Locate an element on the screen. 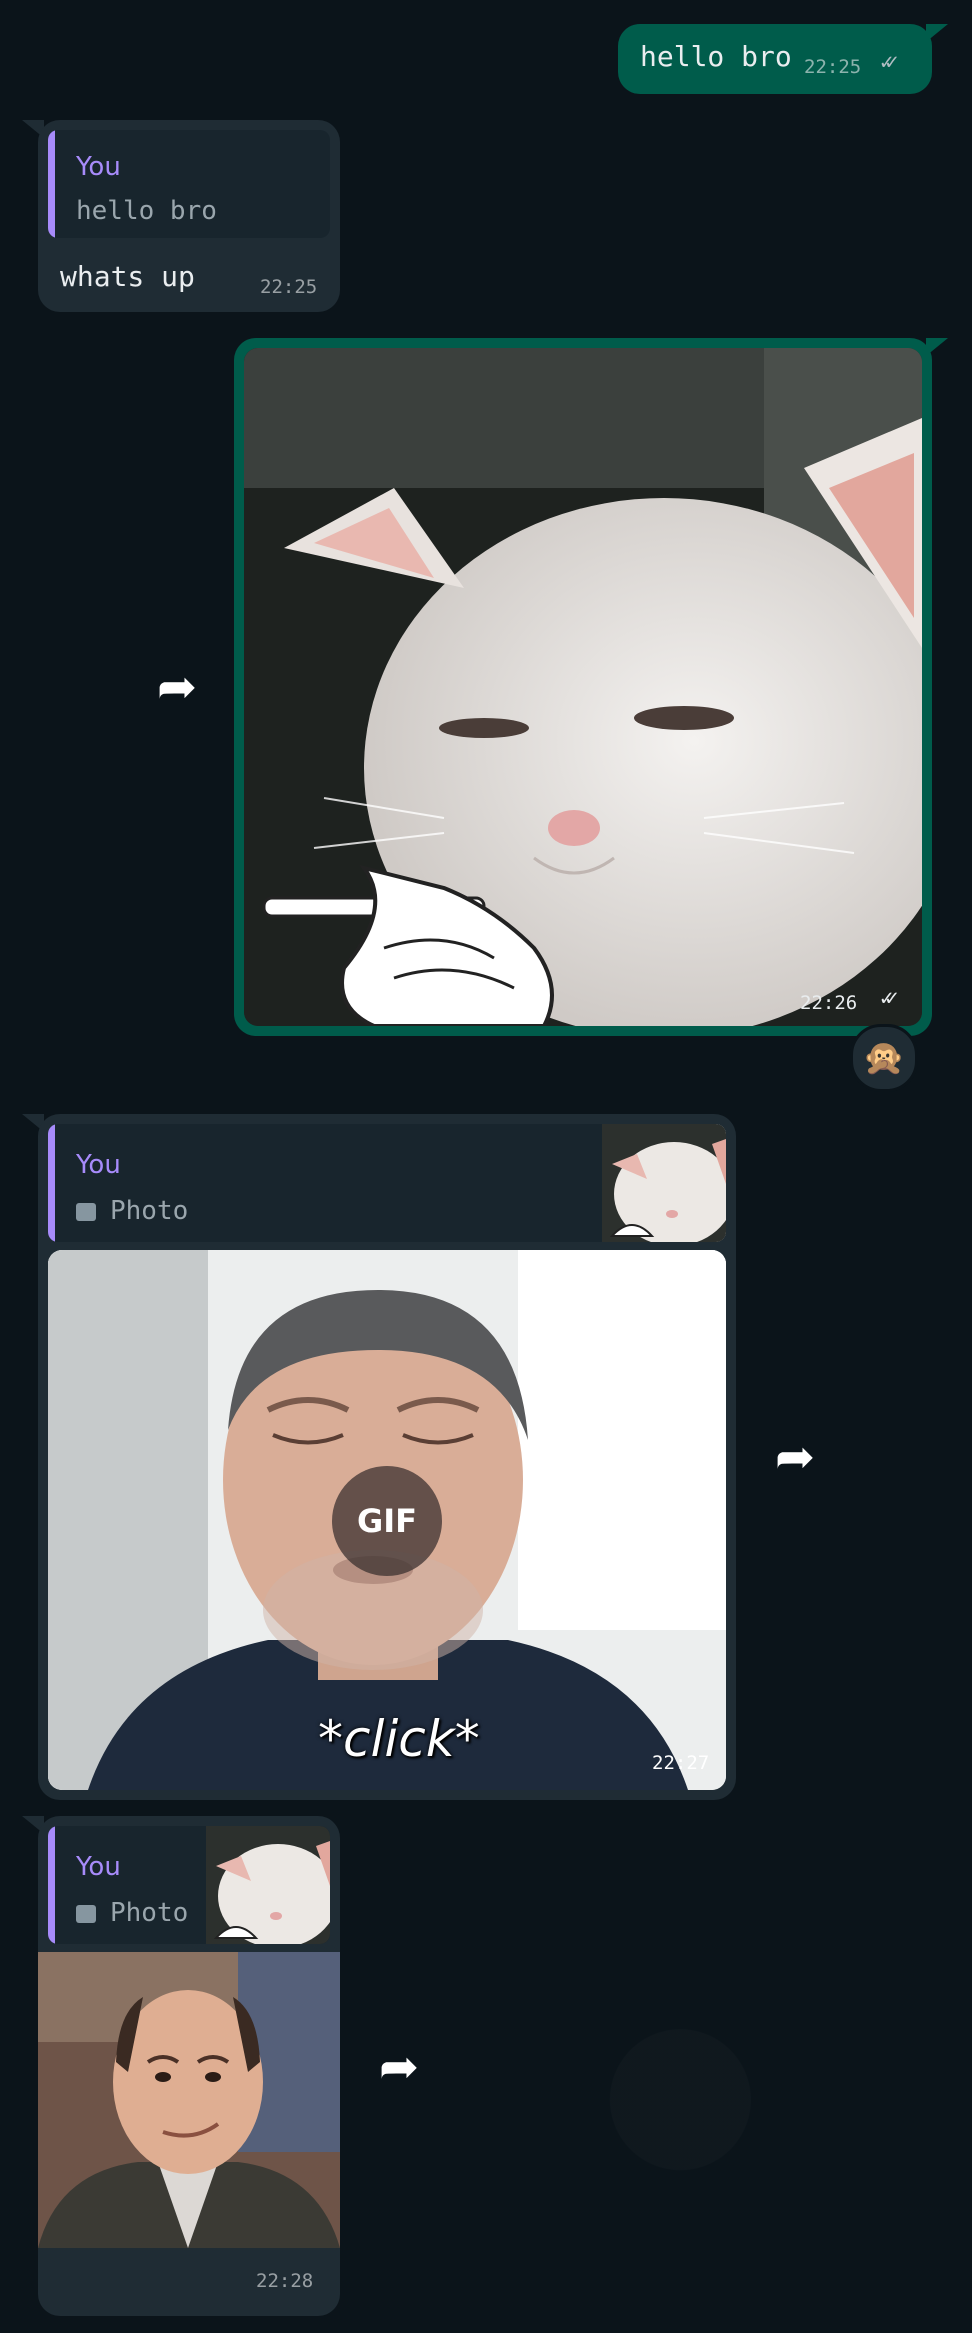 The image size is (972, 2333). man-photo-illustration is located at coordinates (189, 2100).